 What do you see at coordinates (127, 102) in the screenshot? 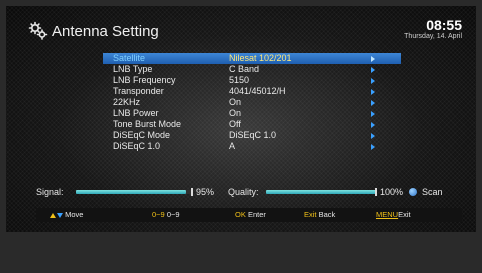
I see `setting-label: 22KHz` at bounding box center [127, 102].